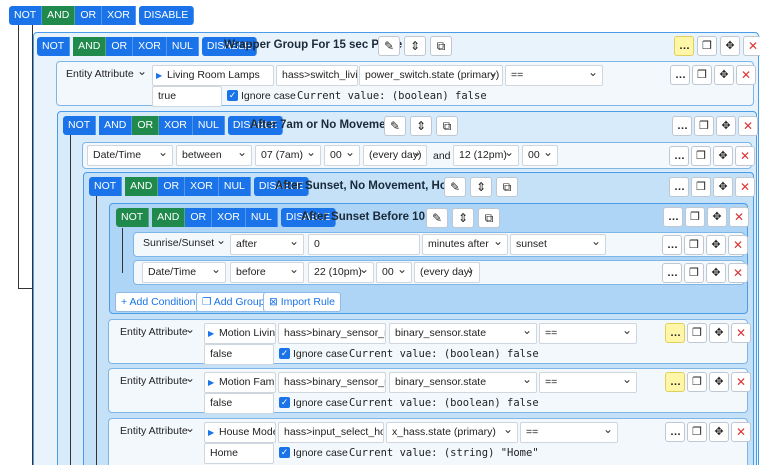 The width and height of the screenshot is (760, 465). I want to click on event-select: sunset, so click(558, 244).